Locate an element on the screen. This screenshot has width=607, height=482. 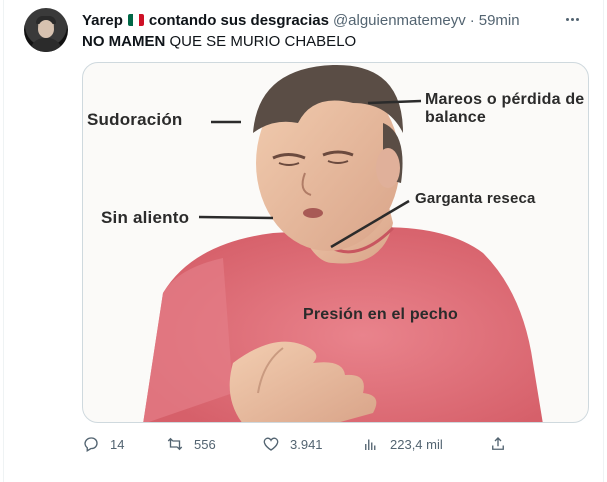
like-count: 3.941 is located at coordinates (306, 444).